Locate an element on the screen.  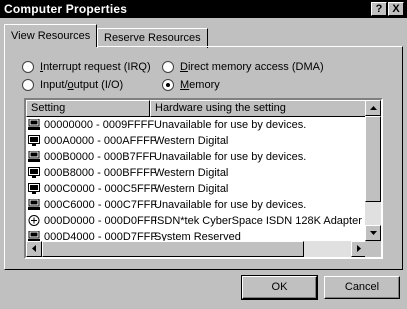
close-icon: X is located at coordinates (396, 9).